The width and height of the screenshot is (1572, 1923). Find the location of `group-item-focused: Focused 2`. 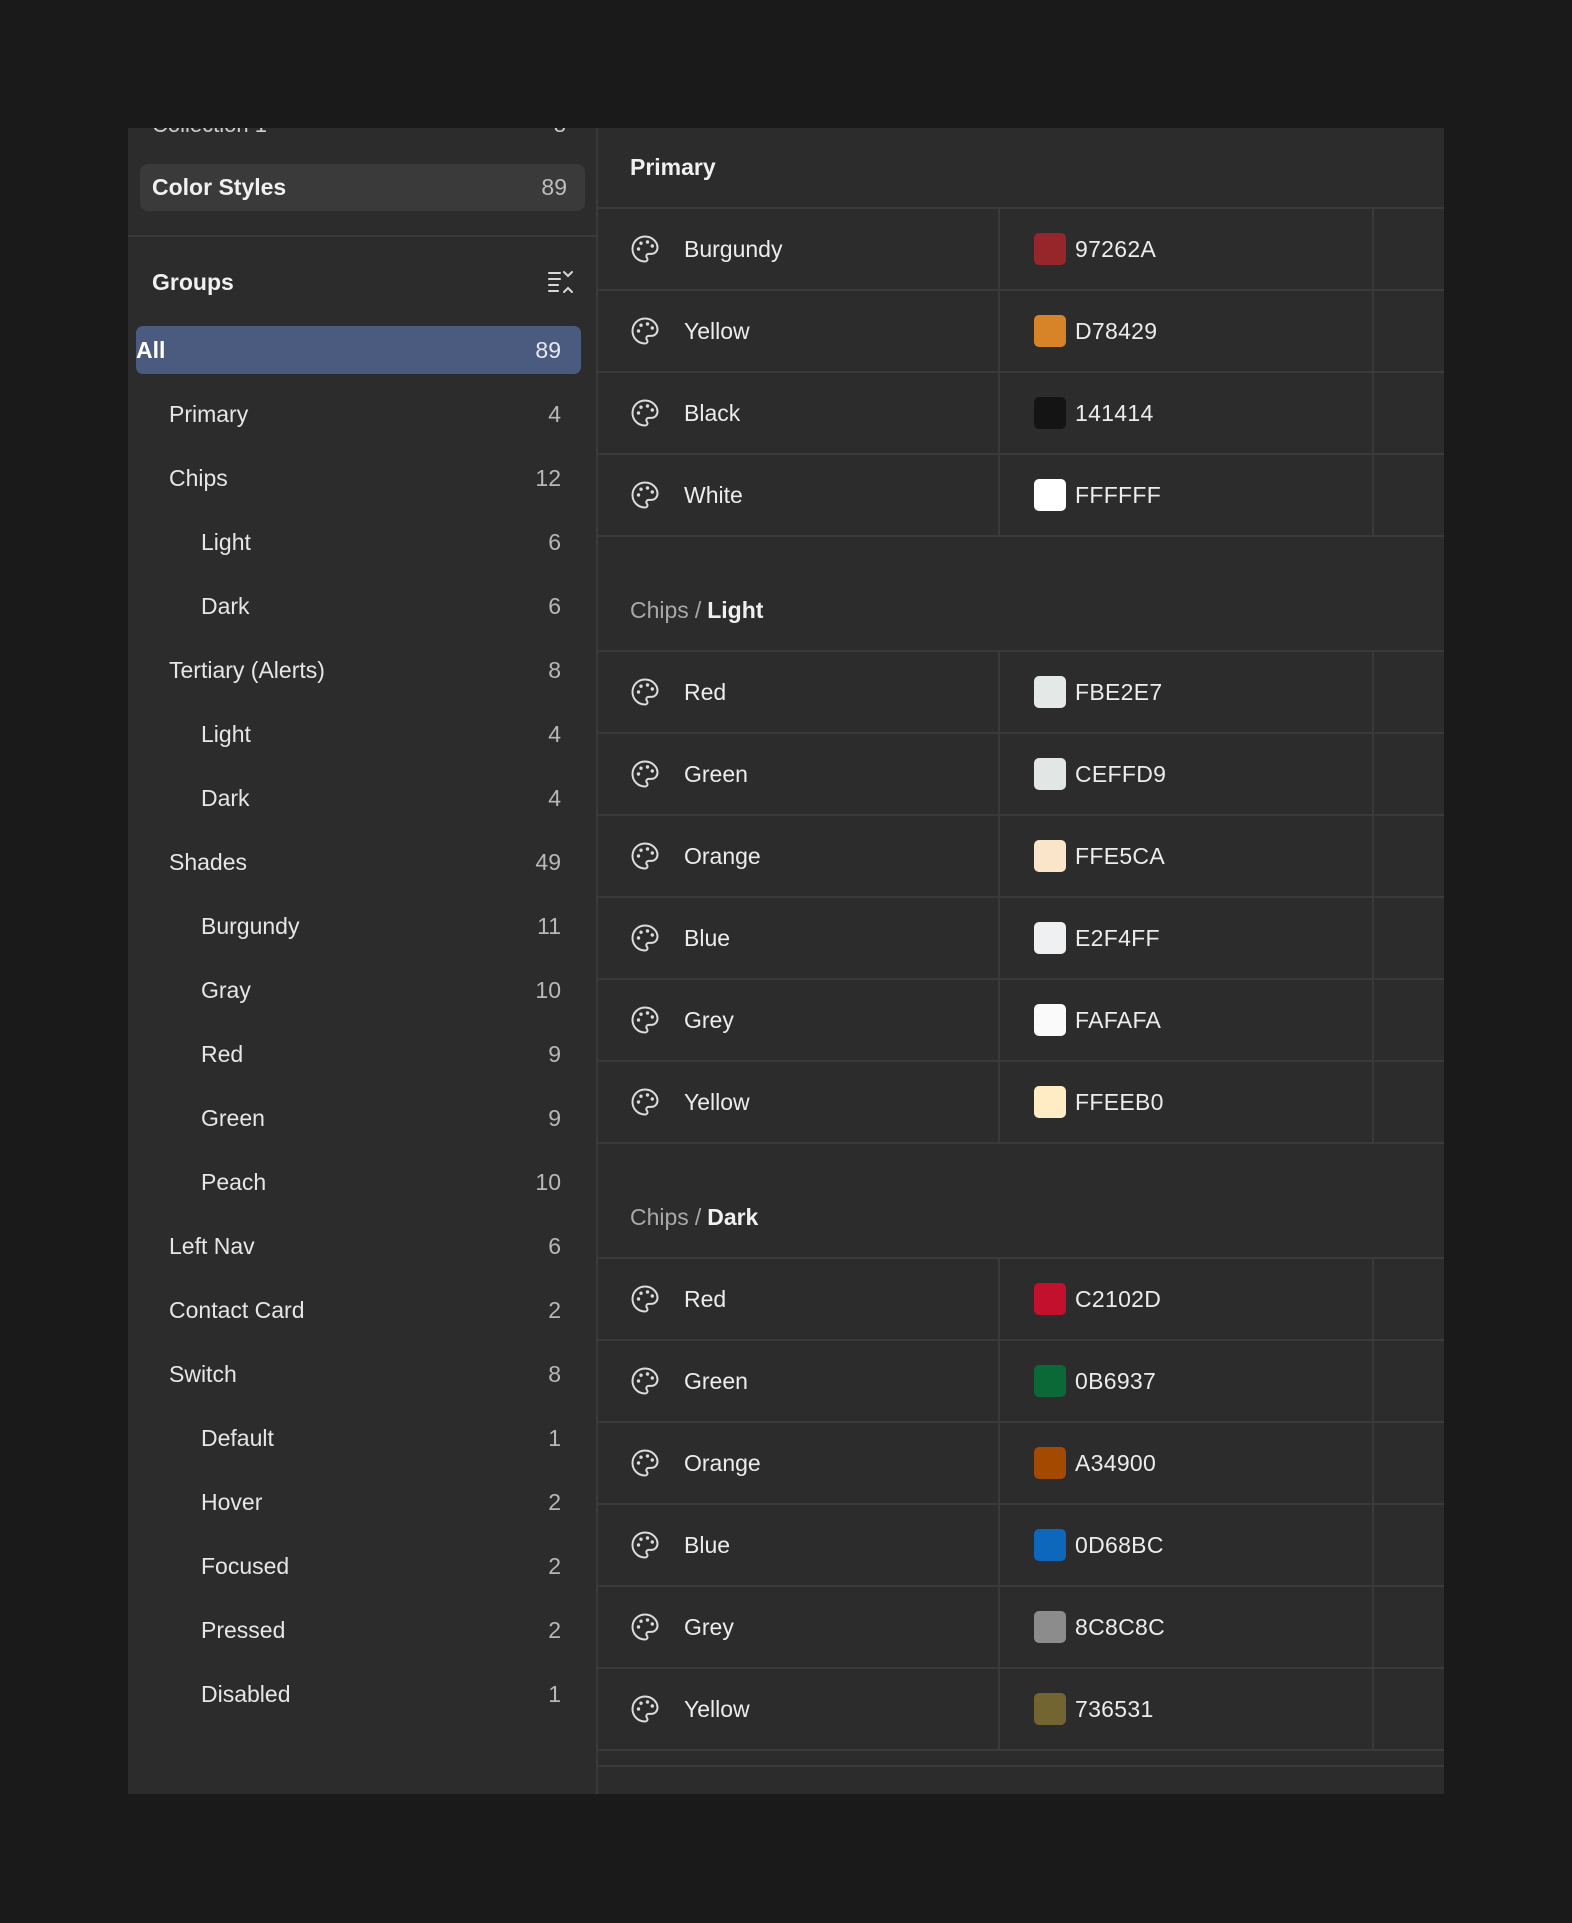

group-item-focused: Focused 2 is located at coordinates (358, 1566).